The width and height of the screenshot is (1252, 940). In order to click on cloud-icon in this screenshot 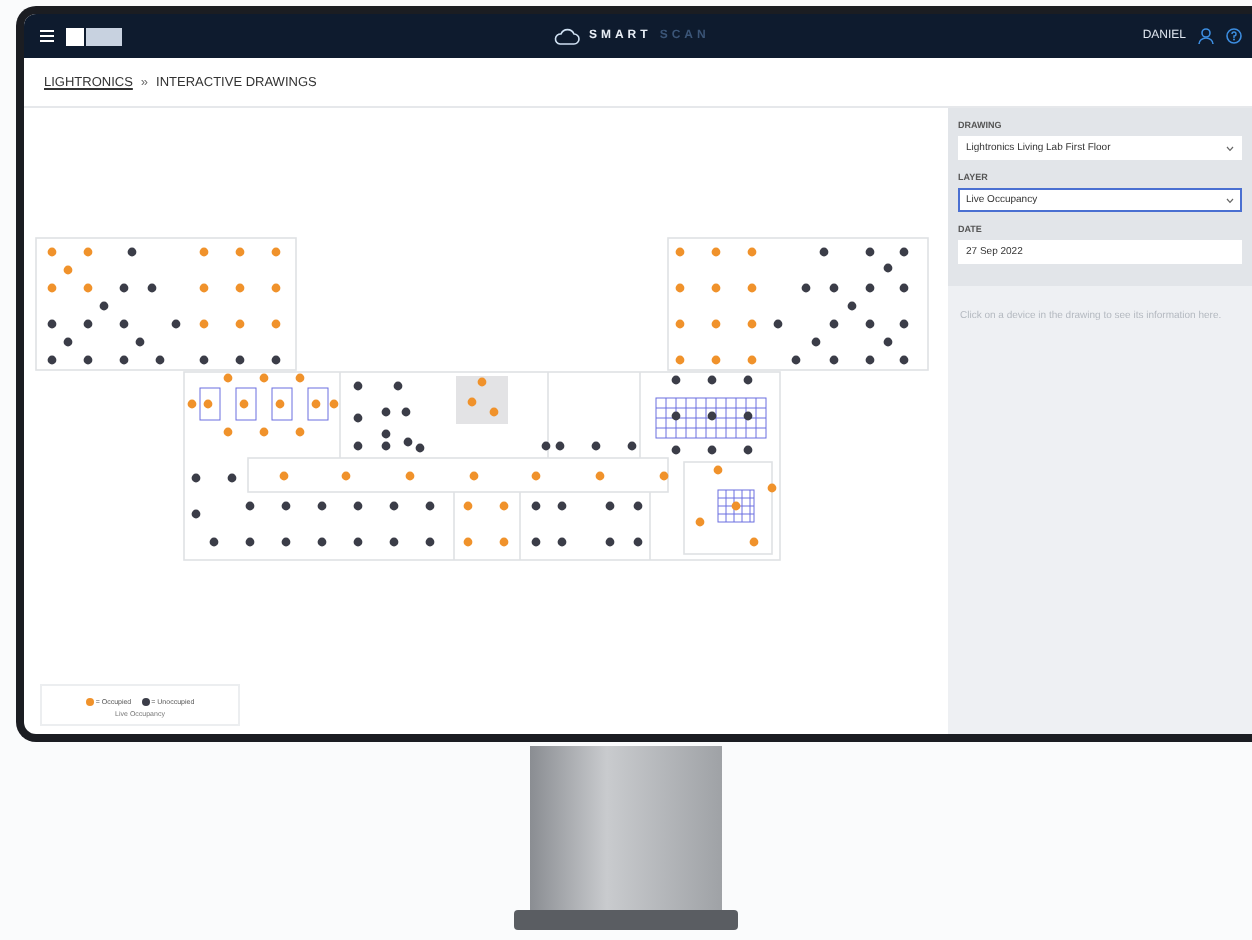, I will do `click(567, 36)`.